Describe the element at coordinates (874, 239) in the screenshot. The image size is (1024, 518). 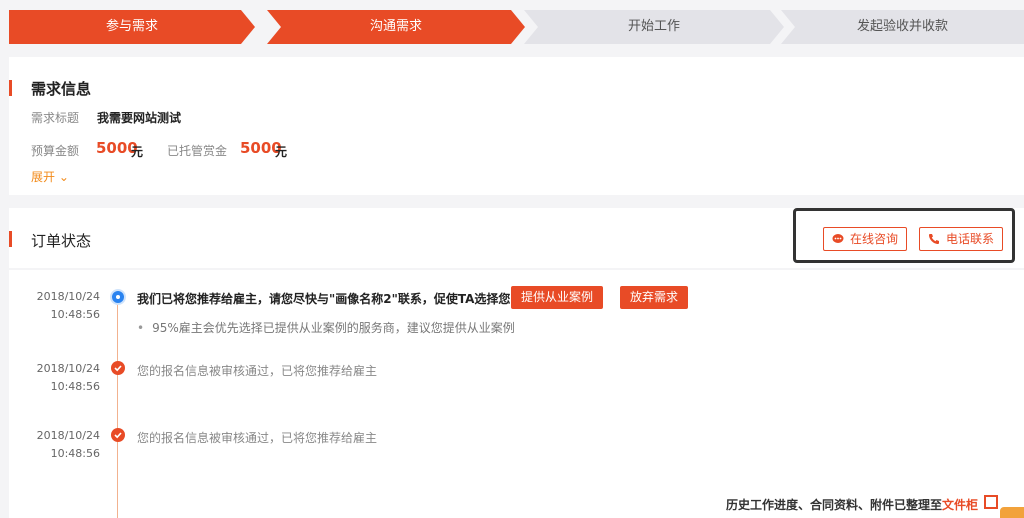
I see `online-consult-label: 在线咨询` at that location.